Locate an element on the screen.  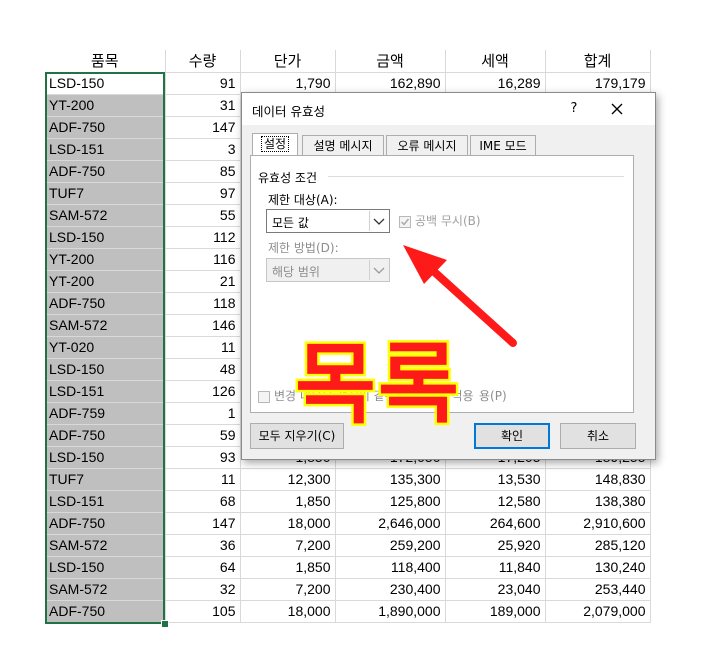
column-header: 금액 is located at coordinates (390, 61).